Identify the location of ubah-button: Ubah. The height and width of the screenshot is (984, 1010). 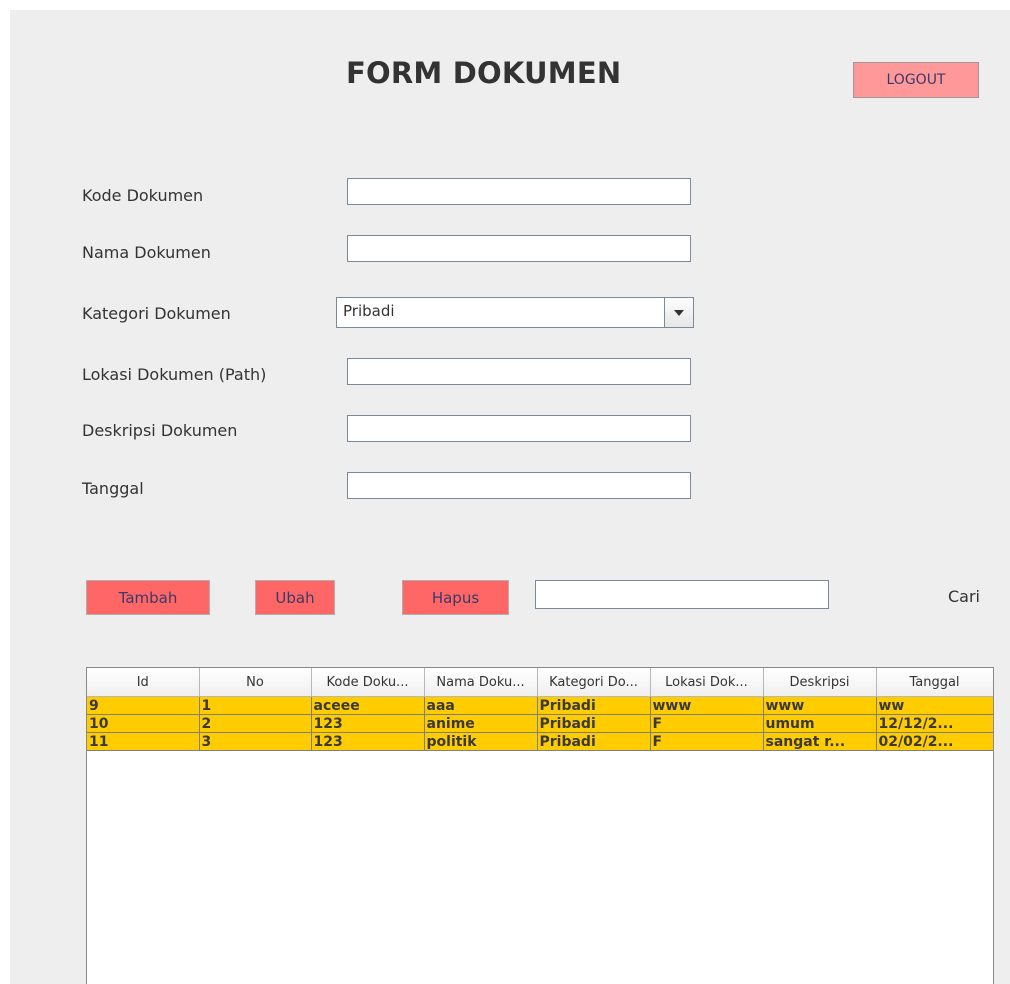
(295, 597).